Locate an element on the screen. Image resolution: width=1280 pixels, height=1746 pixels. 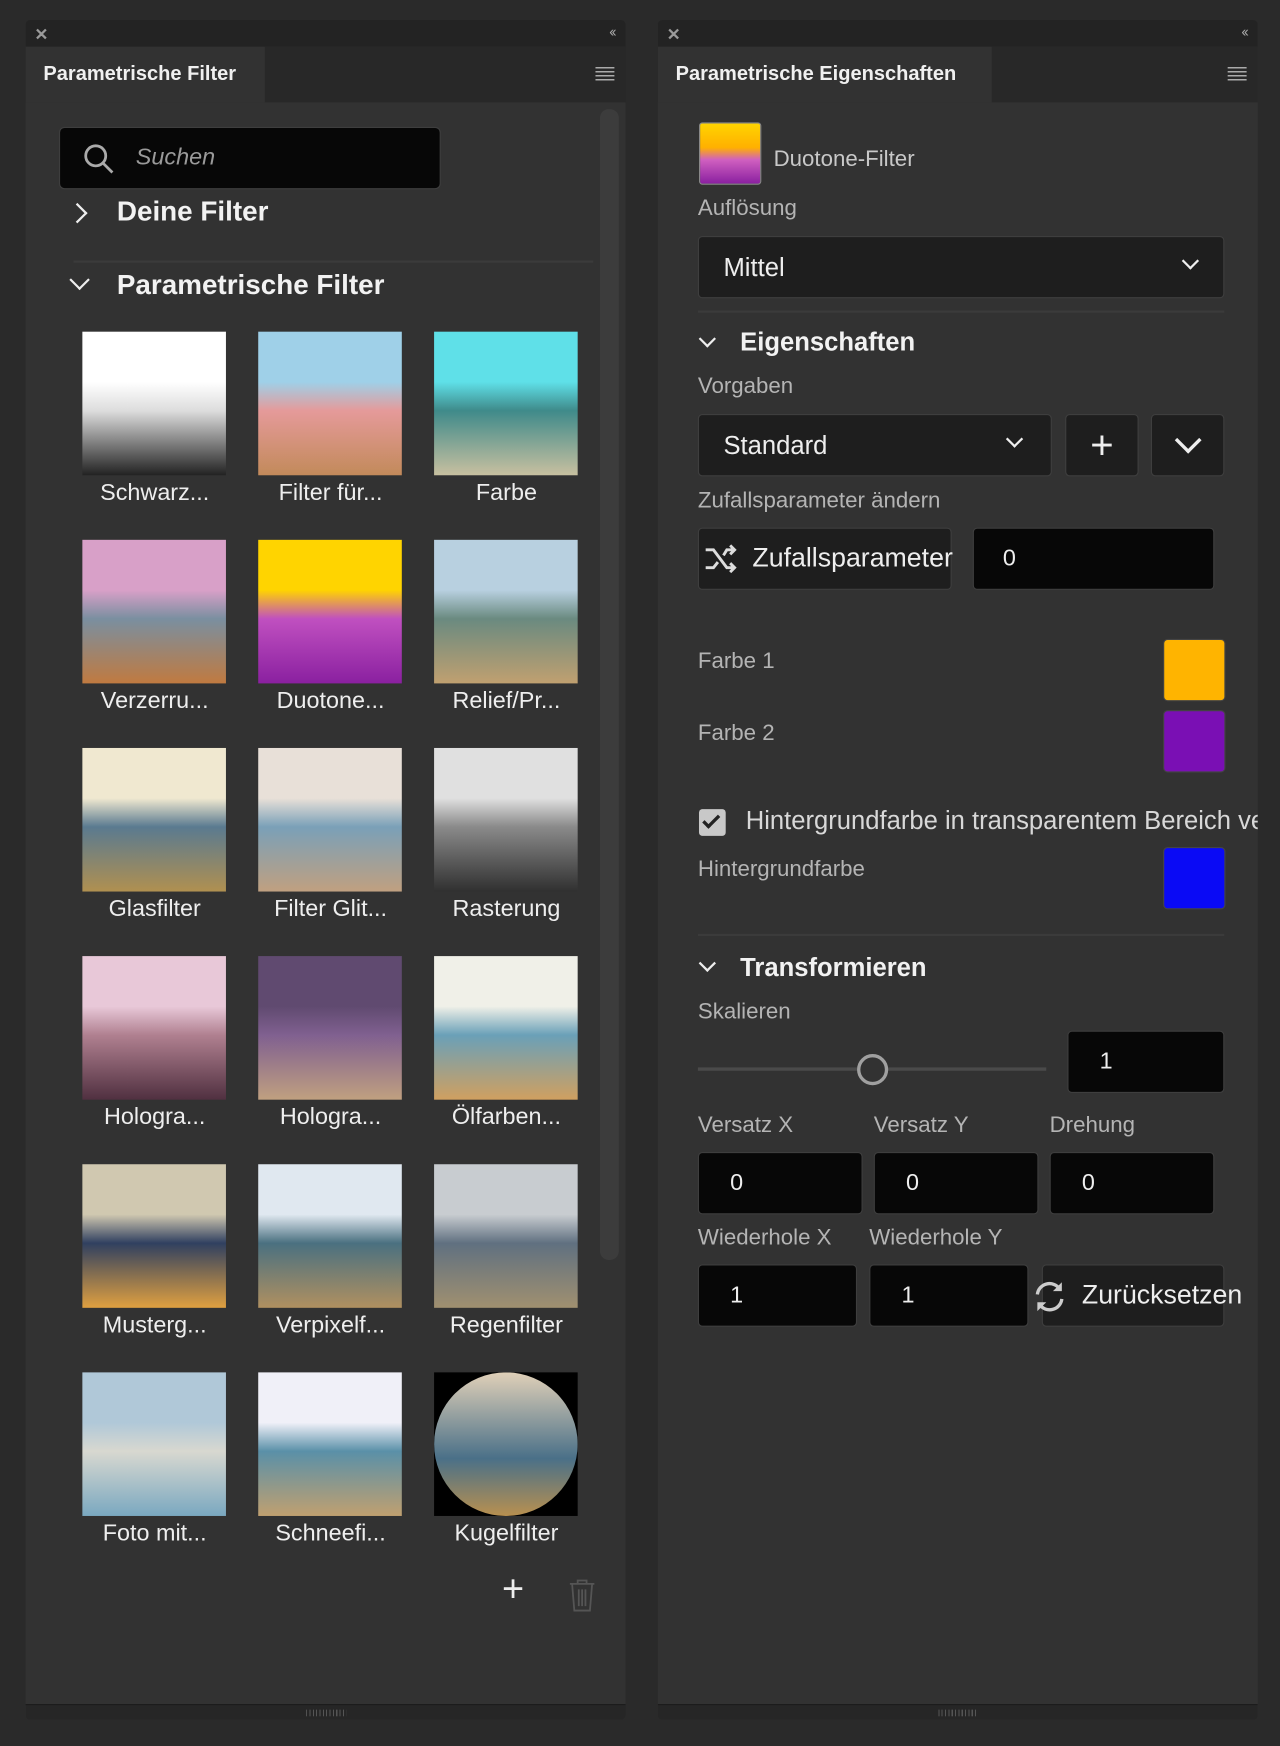
random-seed-value: 0 is located at coordinates (1009, 558).